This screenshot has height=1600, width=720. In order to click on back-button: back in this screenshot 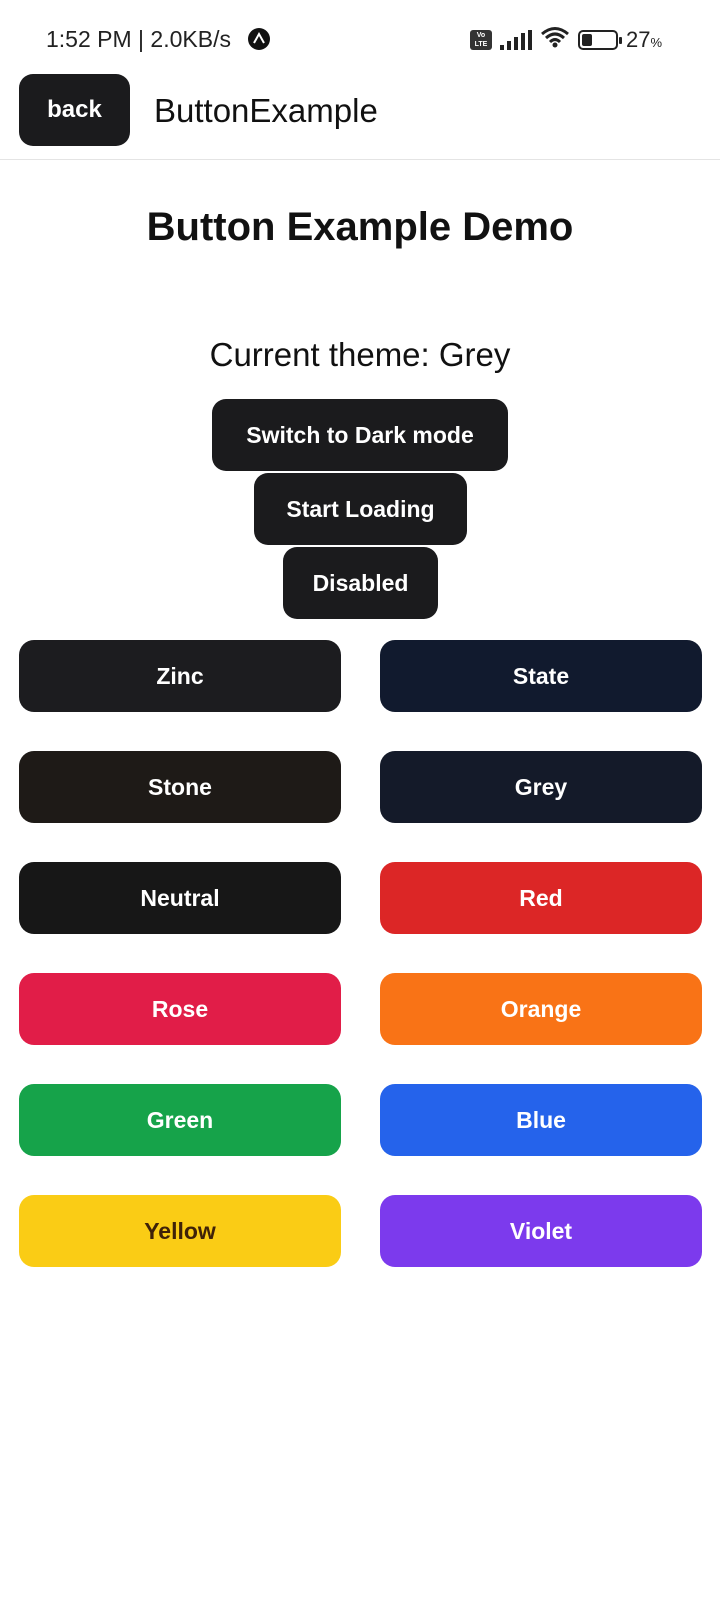, I will do `click(74, 110)`.